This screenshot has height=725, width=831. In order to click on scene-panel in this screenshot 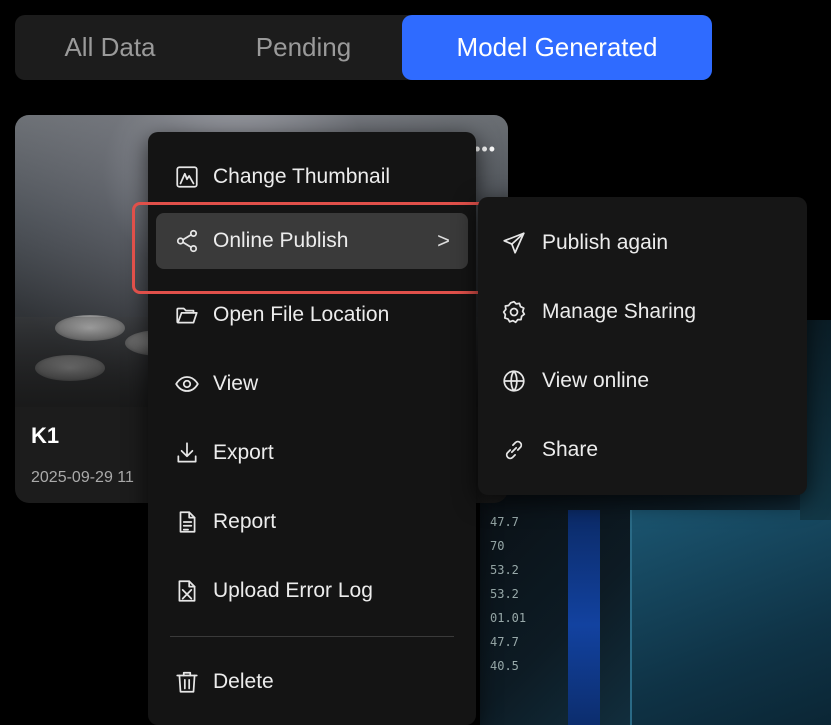, I will do `click(730, 617)`.